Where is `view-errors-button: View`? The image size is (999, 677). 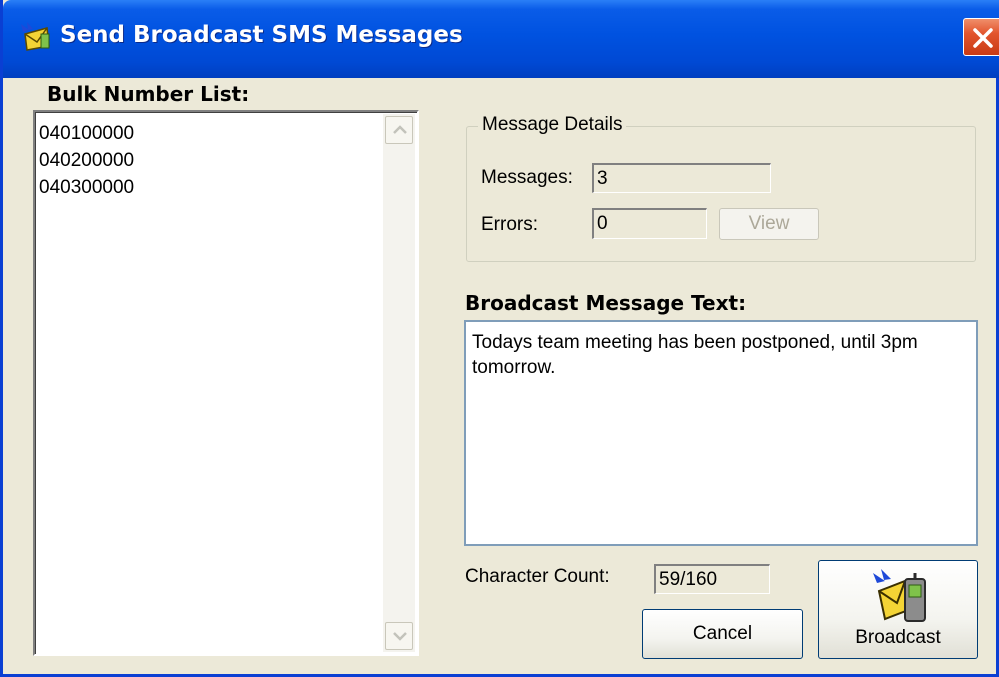 view-errors-button: View is located at coordinates (769, 224).